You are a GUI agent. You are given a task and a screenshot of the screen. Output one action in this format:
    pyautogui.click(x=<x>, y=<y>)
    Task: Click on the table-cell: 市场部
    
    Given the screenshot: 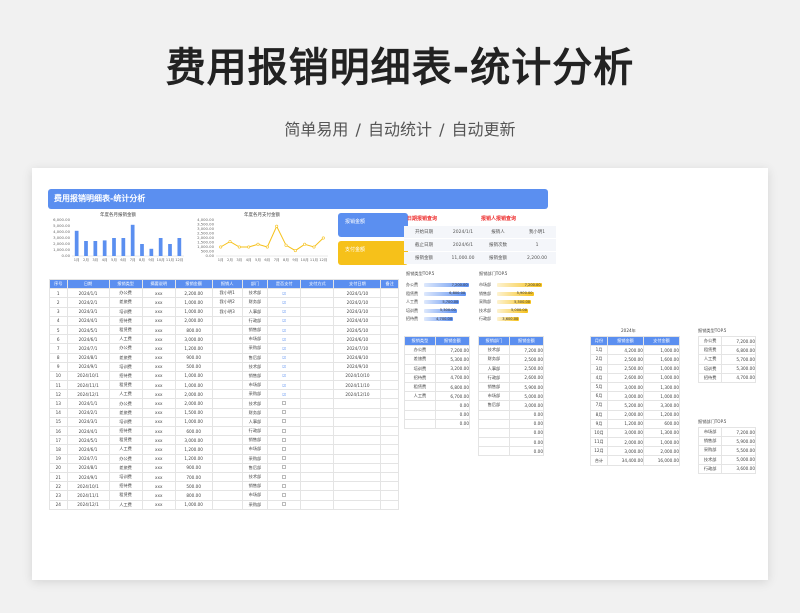 What is the action you would take?
    pyautogui.click(x=255, y=495)
    